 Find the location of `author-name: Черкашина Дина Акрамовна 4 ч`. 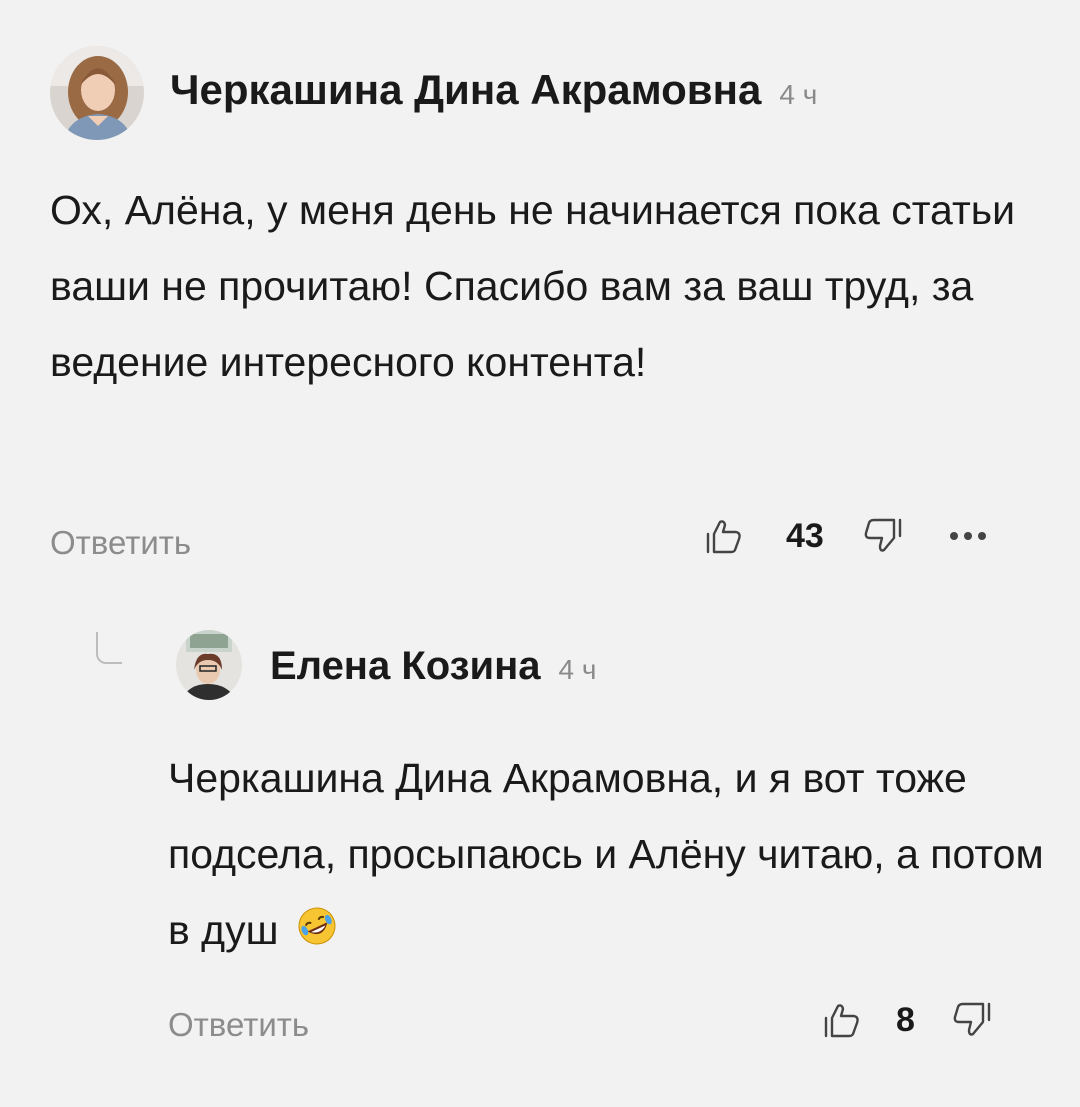

author-name: Черкашина Дина Акрамовна 4 ч is located at coordinates (493, 90).